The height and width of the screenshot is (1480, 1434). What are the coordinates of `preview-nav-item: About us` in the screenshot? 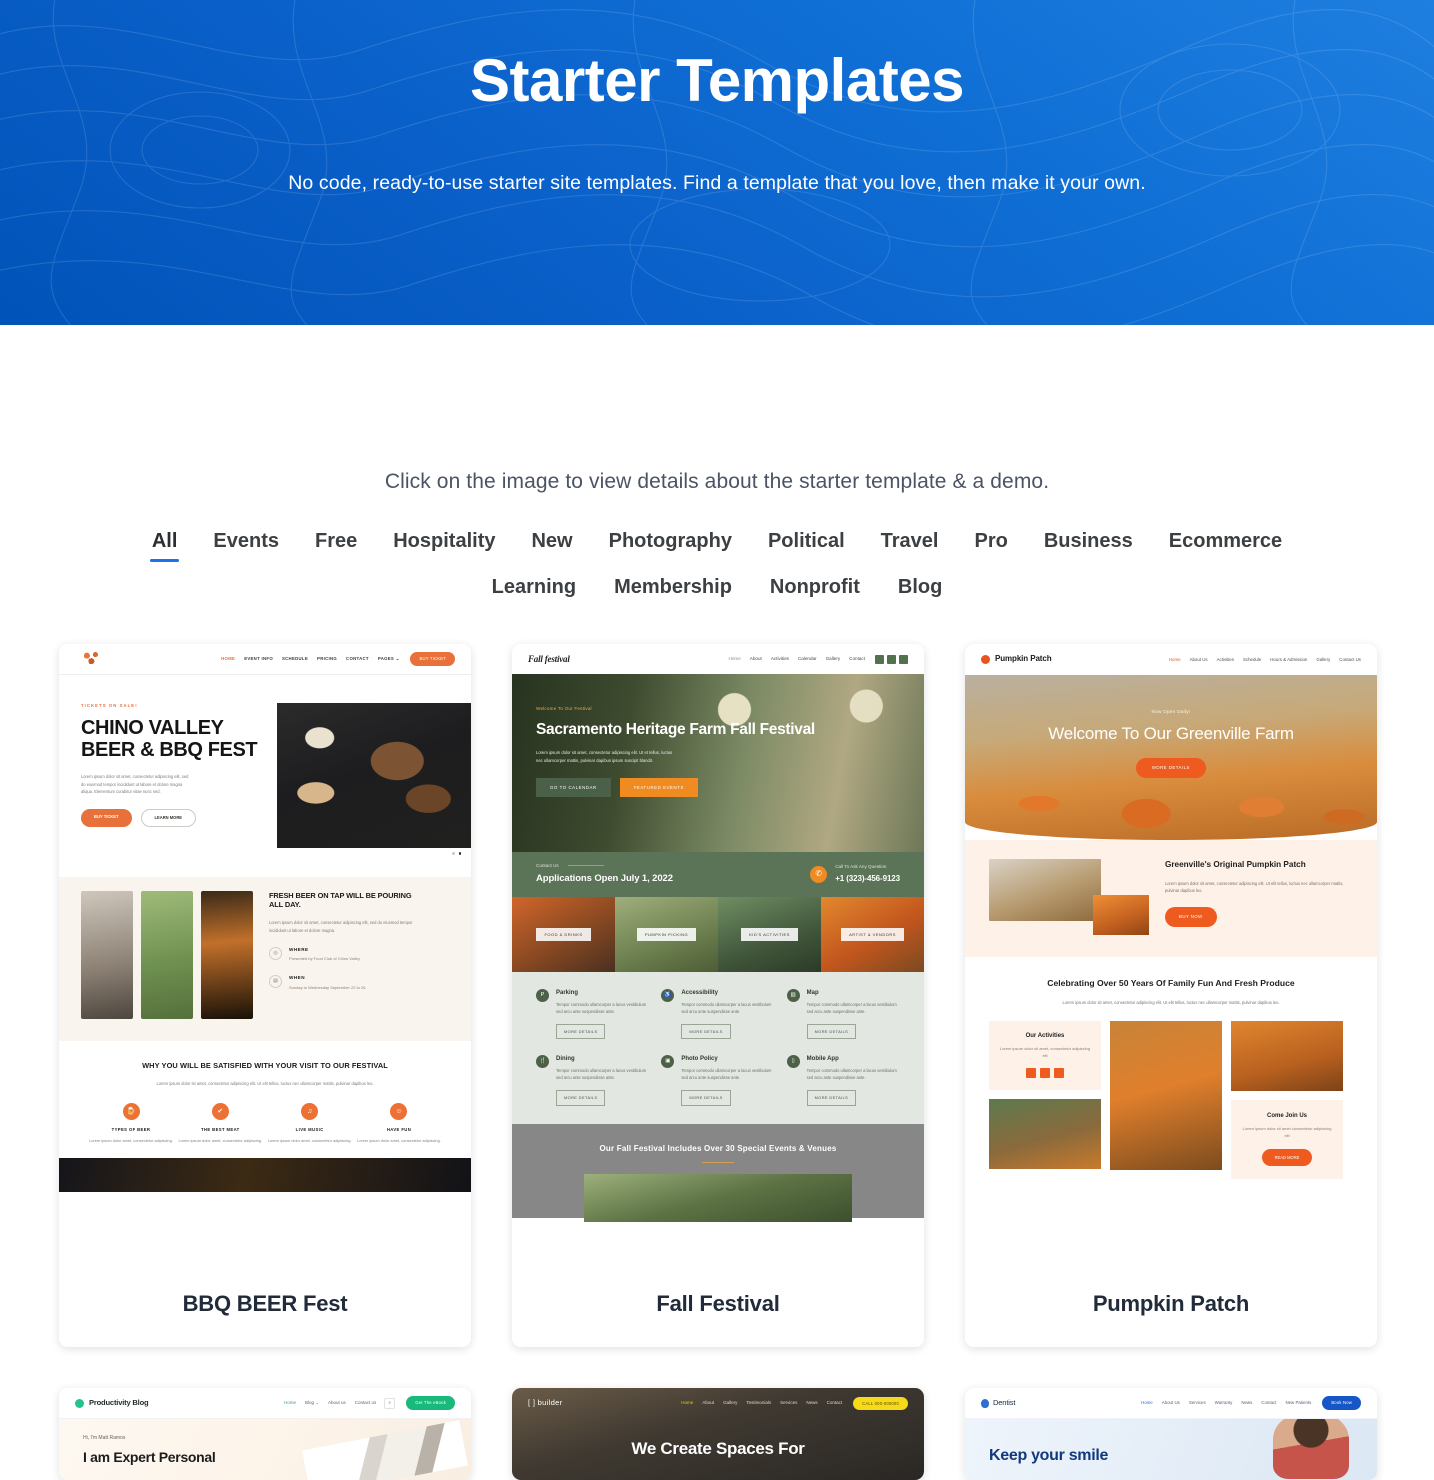 It's located at (337, 1402).